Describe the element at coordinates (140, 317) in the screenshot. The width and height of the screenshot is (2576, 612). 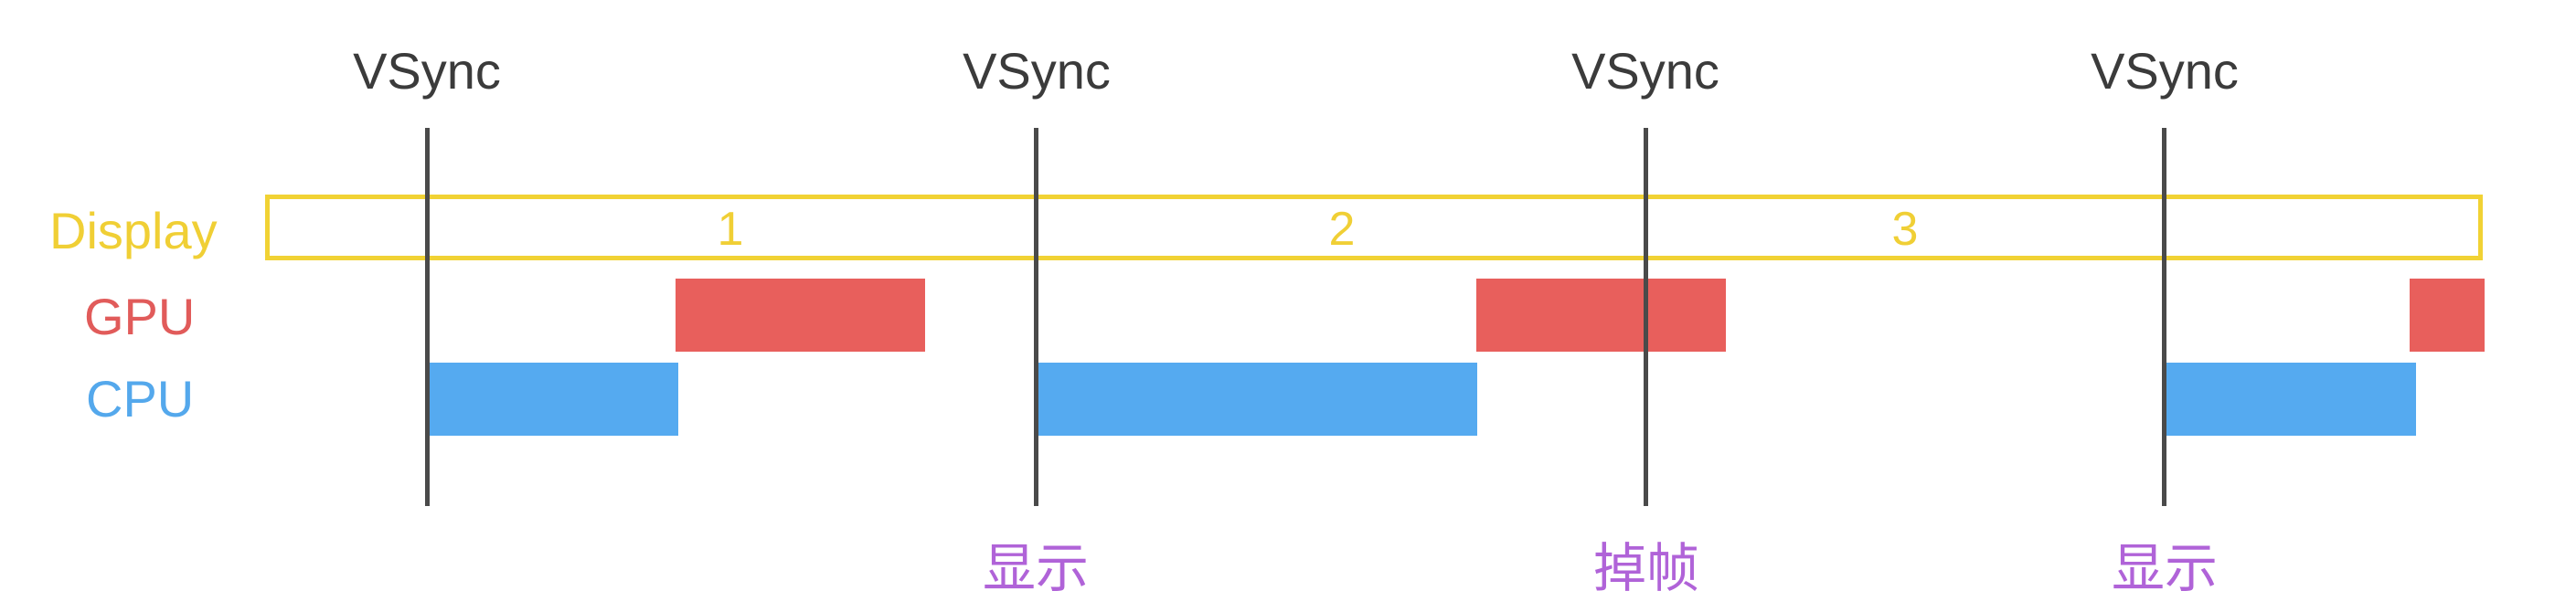
I see `gpu-row-label: GPU` at that location.